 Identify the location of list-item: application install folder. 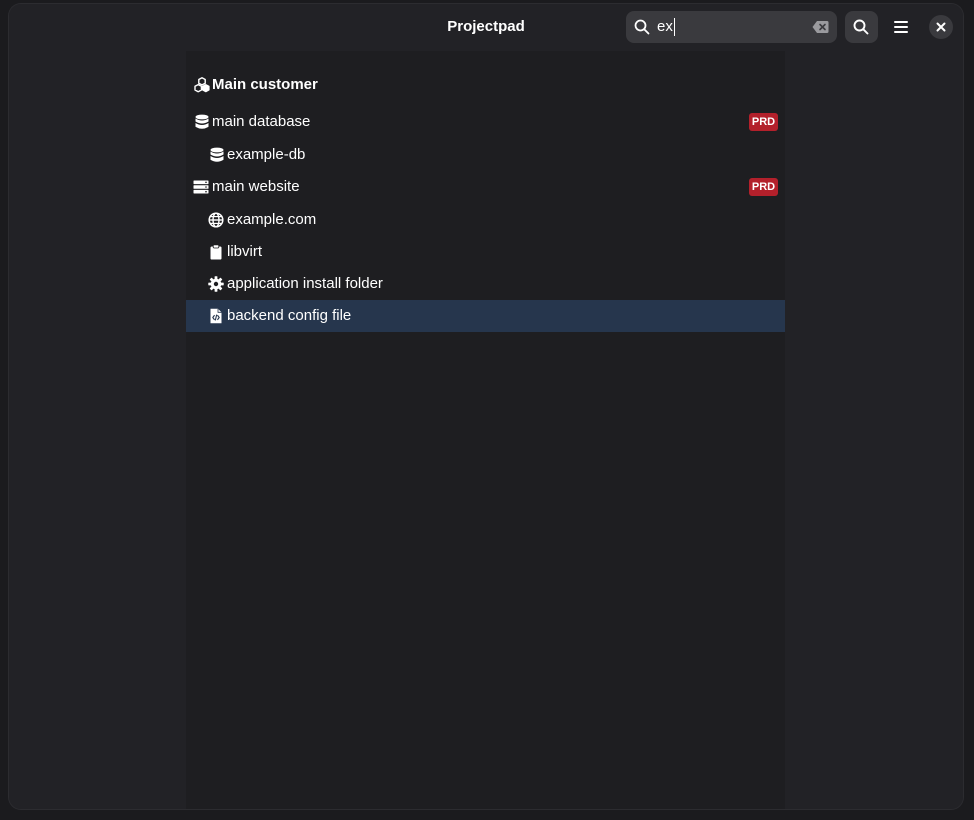
(485, 284).